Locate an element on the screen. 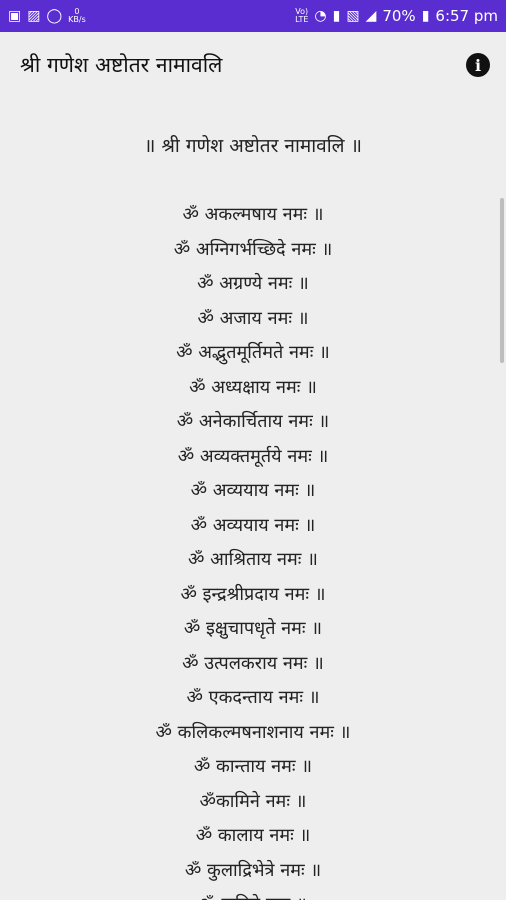  notification-icon: ▣ is located at coordinates (15, 16).